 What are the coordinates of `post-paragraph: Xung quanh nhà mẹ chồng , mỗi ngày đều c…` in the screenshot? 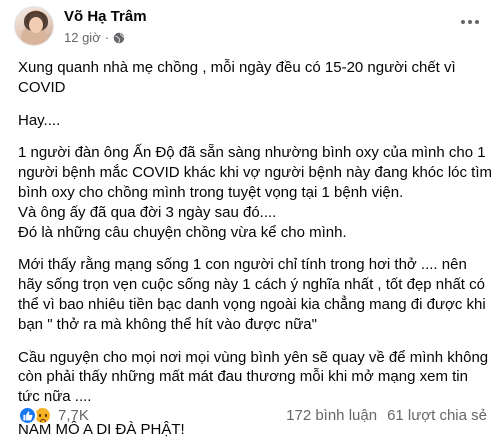 It's located at (237, 77).